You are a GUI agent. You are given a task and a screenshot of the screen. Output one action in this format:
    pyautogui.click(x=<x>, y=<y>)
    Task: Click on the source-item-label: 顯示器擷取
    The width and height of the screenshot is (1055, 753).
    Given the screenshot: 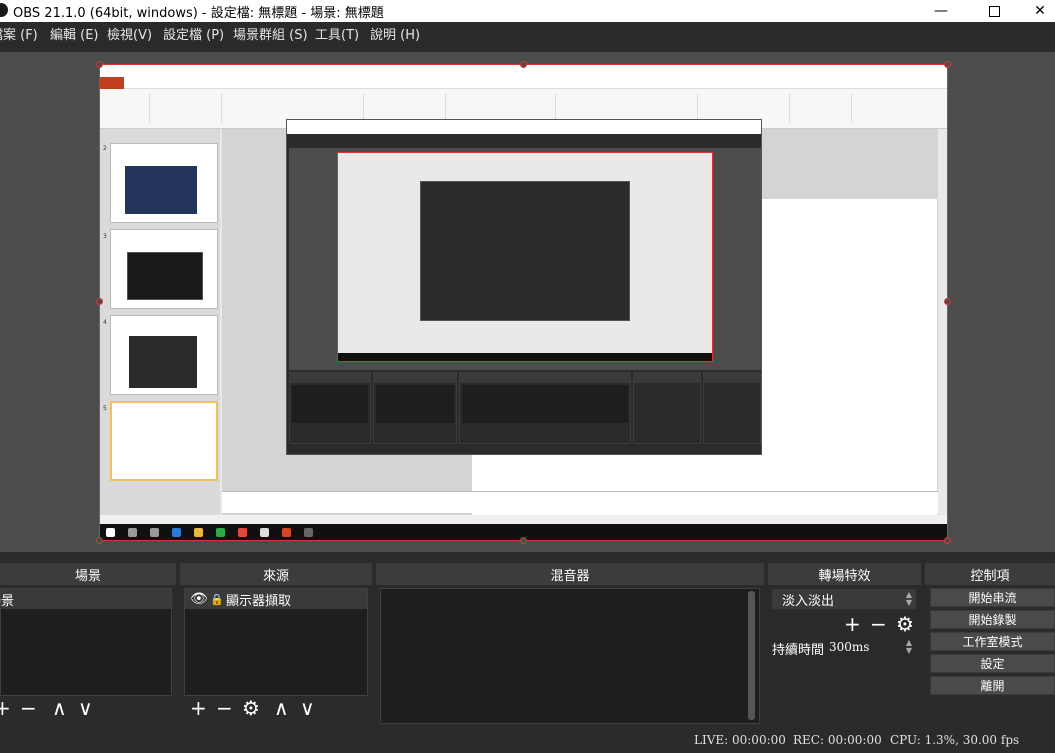 What is the action you would take?
    pyautogui.click(x=259, y=601)
    